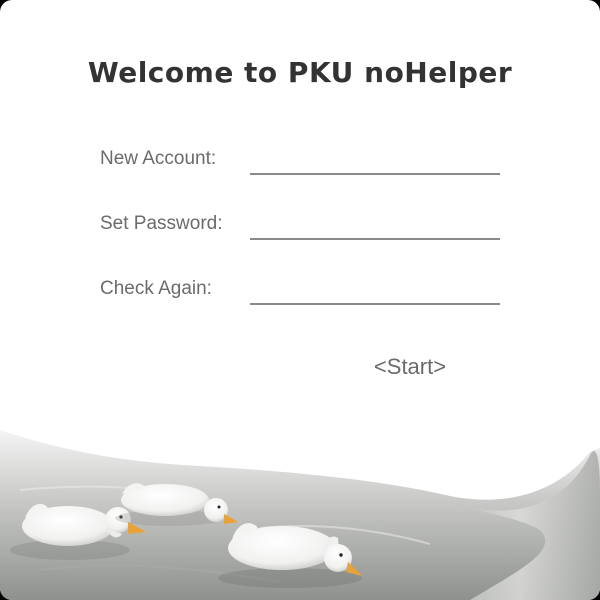 This screenshot has height=600, width=600. What do you see at coordinates (375, 291) in the screenshot?
I see `check-again-input` at bounding box center [375, 291].